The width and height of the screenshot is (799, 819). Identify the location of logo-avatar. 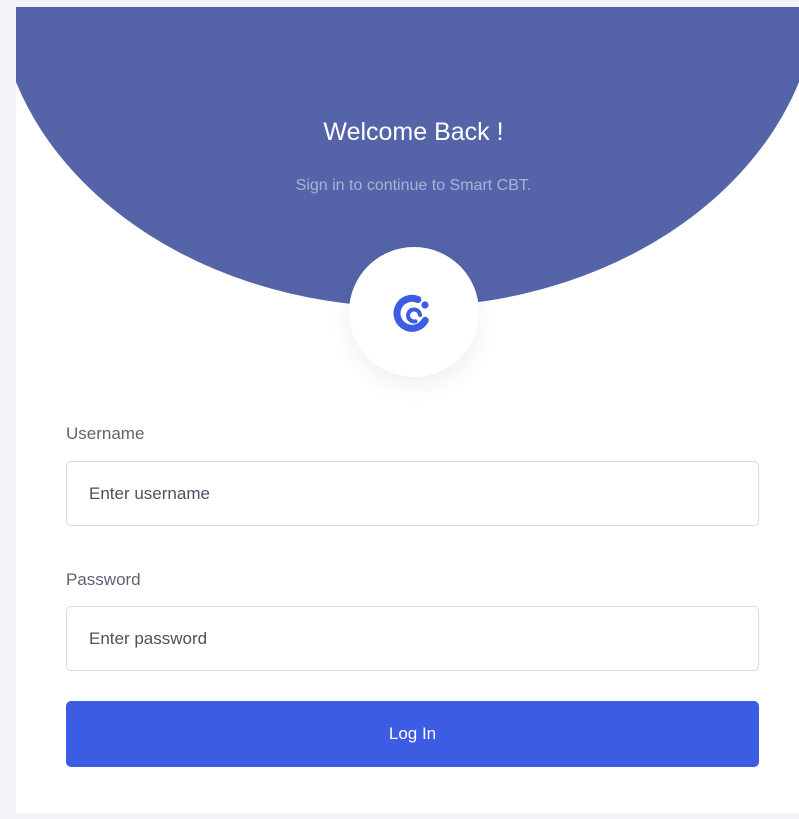
(414, 312).